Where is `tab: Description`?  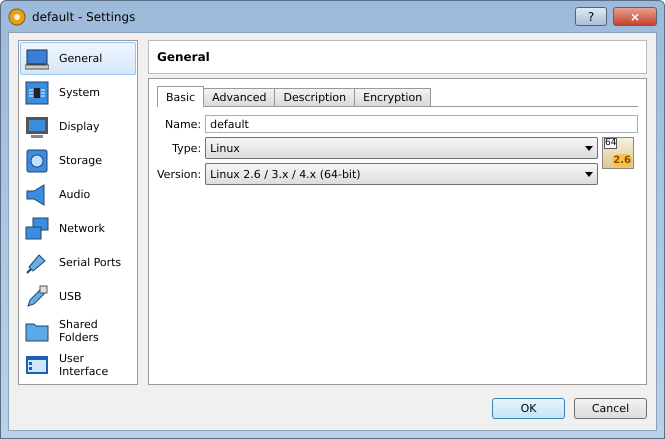 tab: Description is located at coordinates (315, 97).